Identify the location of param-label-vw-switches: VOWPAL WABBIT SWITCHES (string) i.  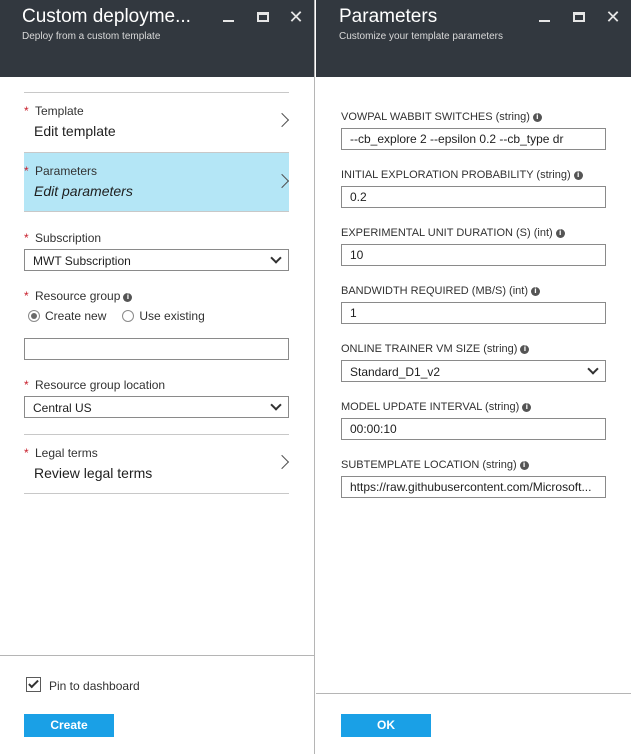
(441, 117).